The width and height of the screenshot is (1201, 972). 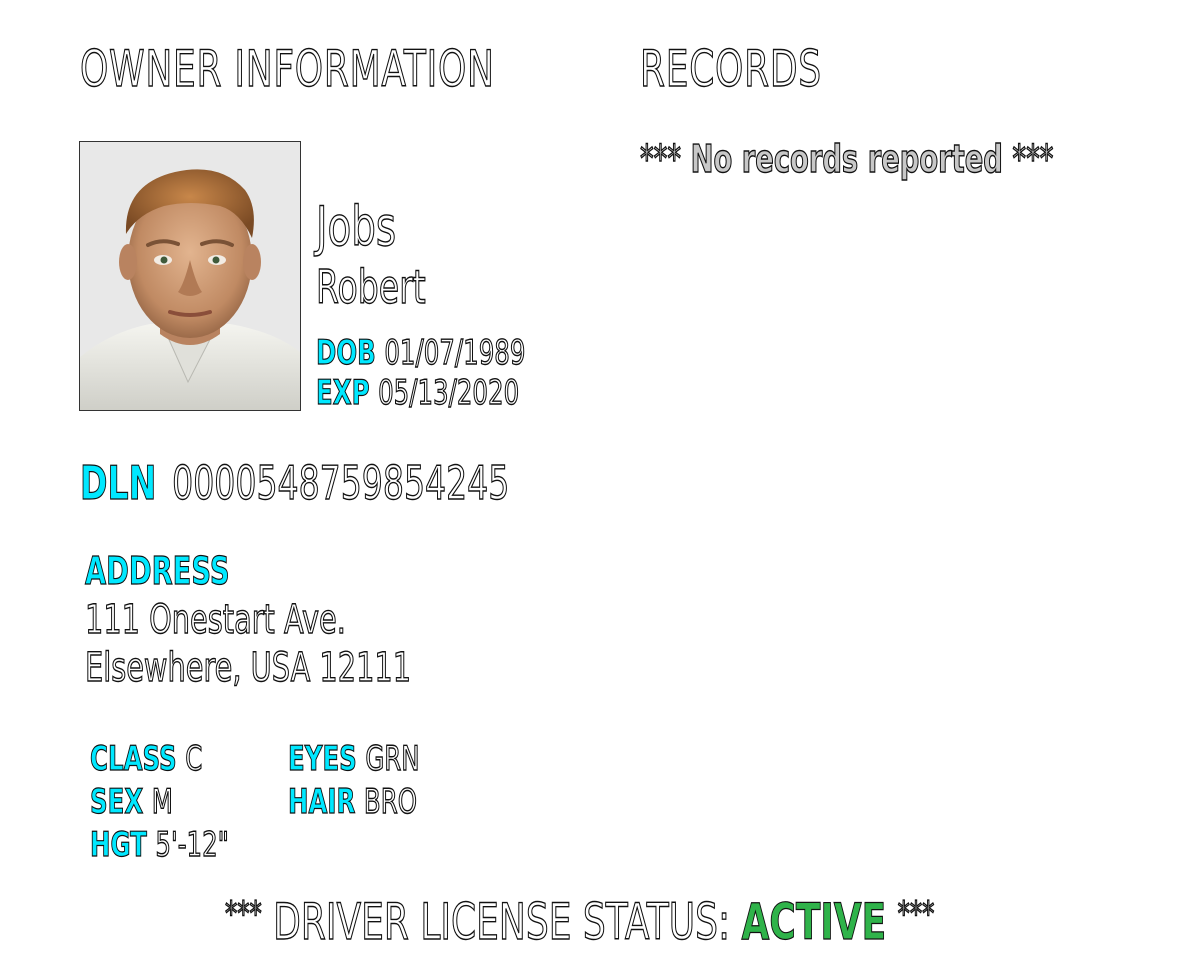 What do you see at coordinates (343, 393) in the screenshot?
I see `exp-label: EXP` at bounding box center [343, 393].